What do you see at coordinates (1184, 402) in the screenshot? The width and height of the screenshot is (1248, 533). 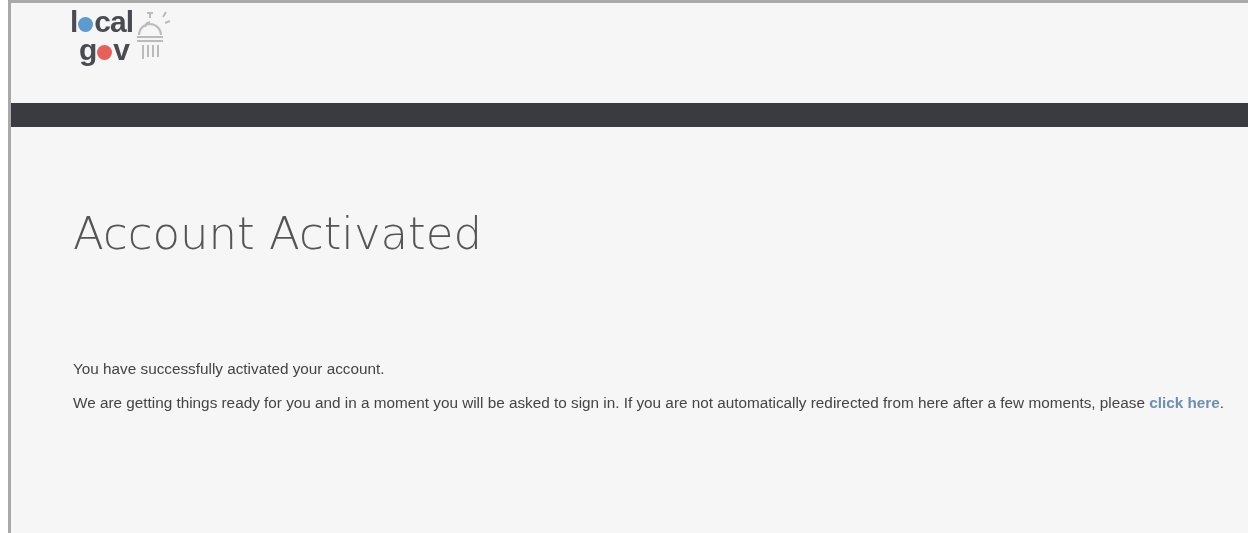 I see `click-here-link: click here` at bounding box center [1184, 402].